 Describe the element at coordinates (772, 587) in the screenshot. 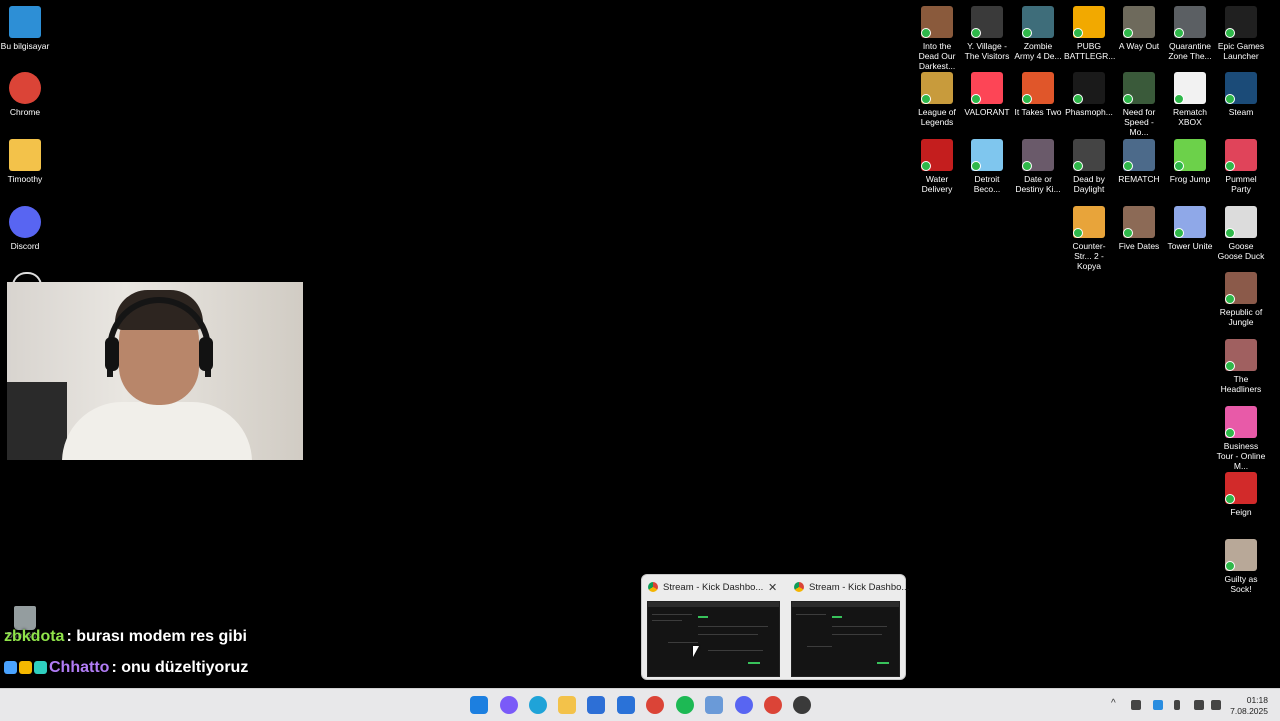

I see `preview-close-button: ✕` at that location.